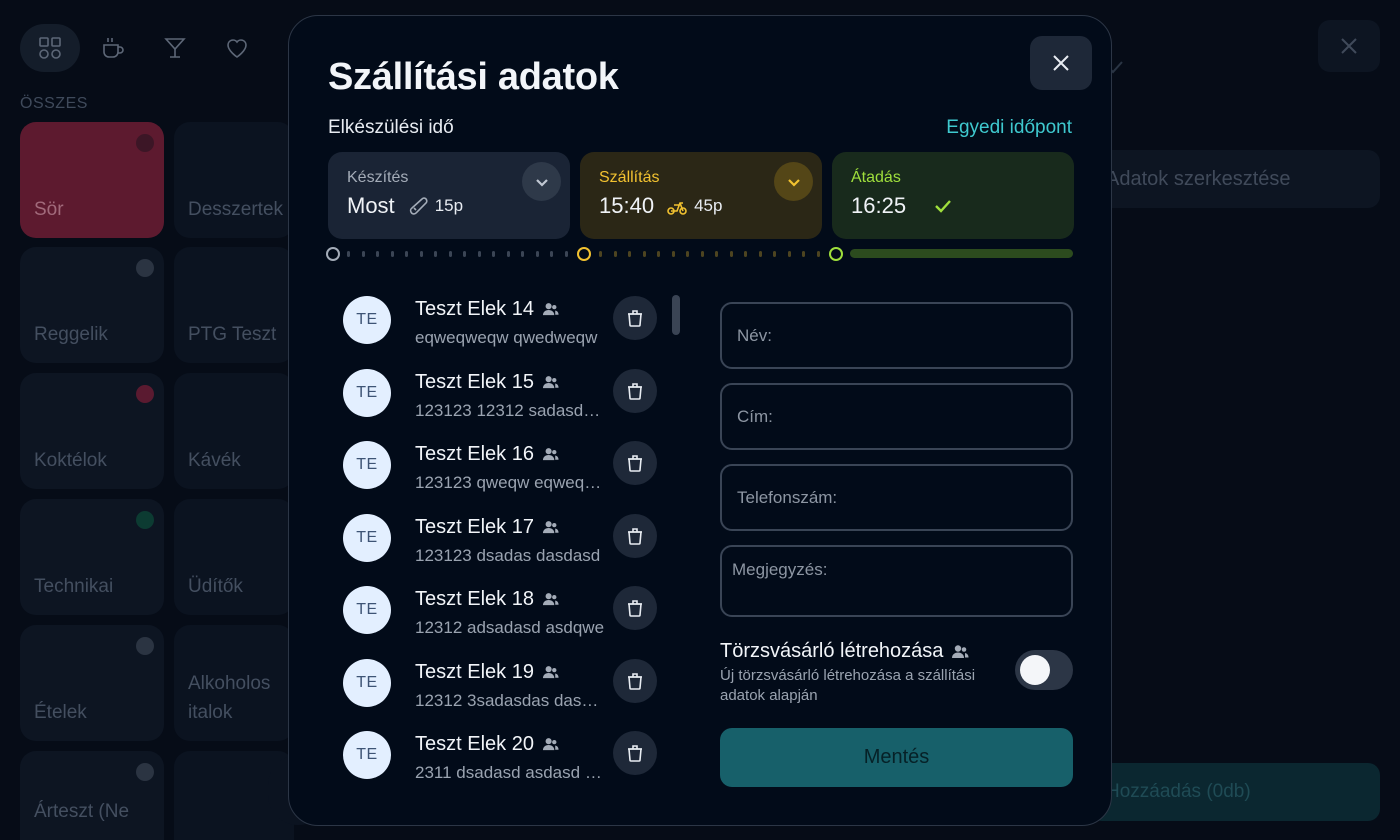 The image size is (1400, 840). Describe the element at coordinates (879, 205) in the screenshot. I see `stage-time: 16:25` at that location.